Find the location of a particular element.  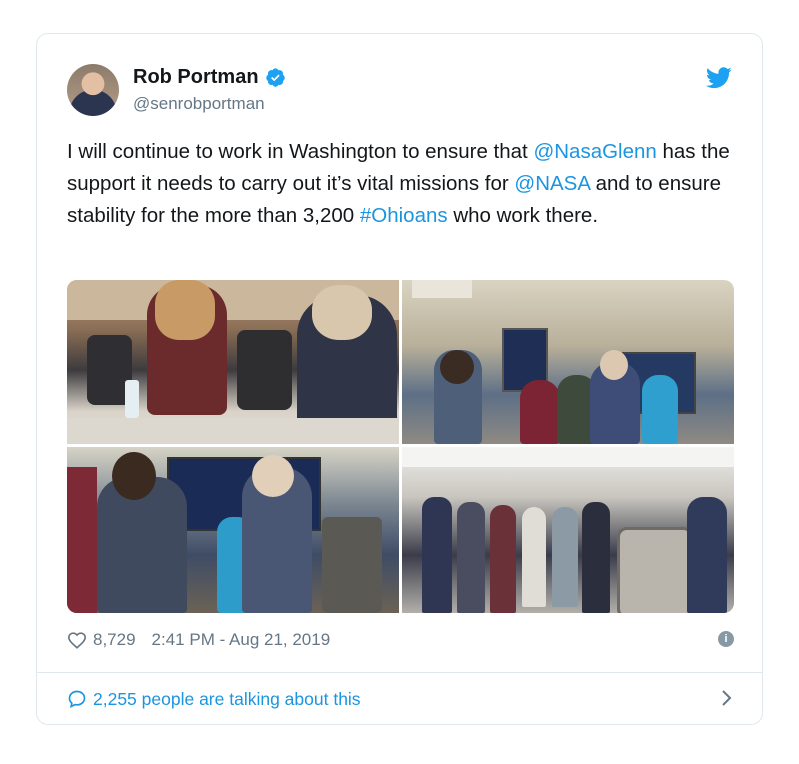

photo-lab-handshake is located at coordinates (568, 362).